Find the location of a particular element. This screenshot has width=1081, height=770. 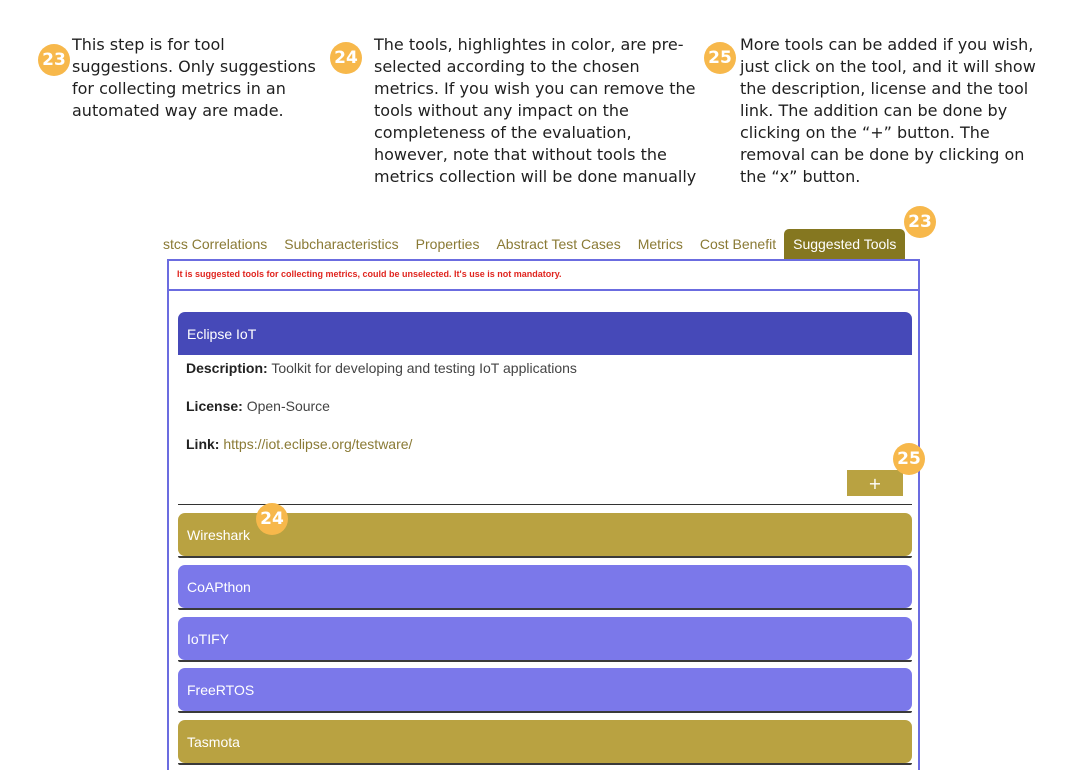

add-tool-button: + is located at coordinates (875, 483).